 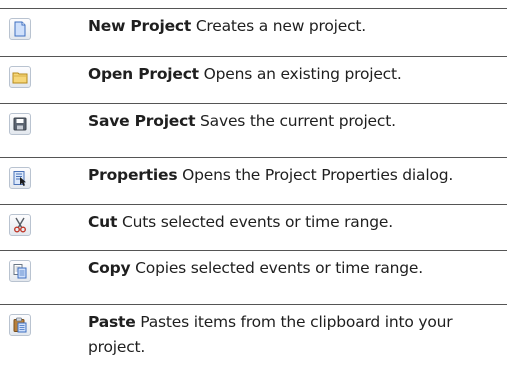 I want to click on command-row-save-project: Save Project Saves the current project., so click(x=253, y=125).